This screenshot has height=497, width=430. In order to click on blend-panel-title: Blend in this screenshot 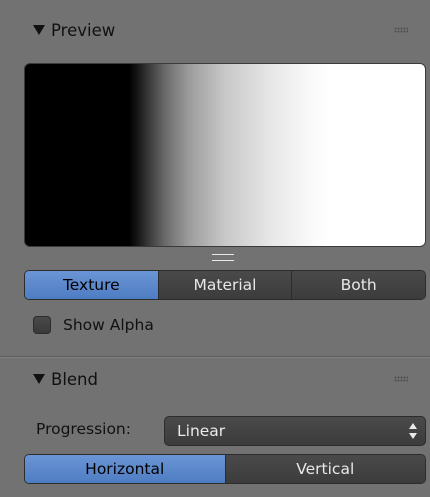, I will do `click(74, 379)`.